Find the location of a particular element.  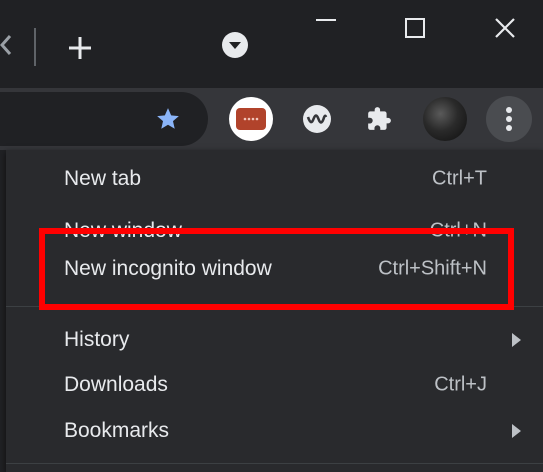

chevron-down-circle-icon is located at coordinates (235, 45).